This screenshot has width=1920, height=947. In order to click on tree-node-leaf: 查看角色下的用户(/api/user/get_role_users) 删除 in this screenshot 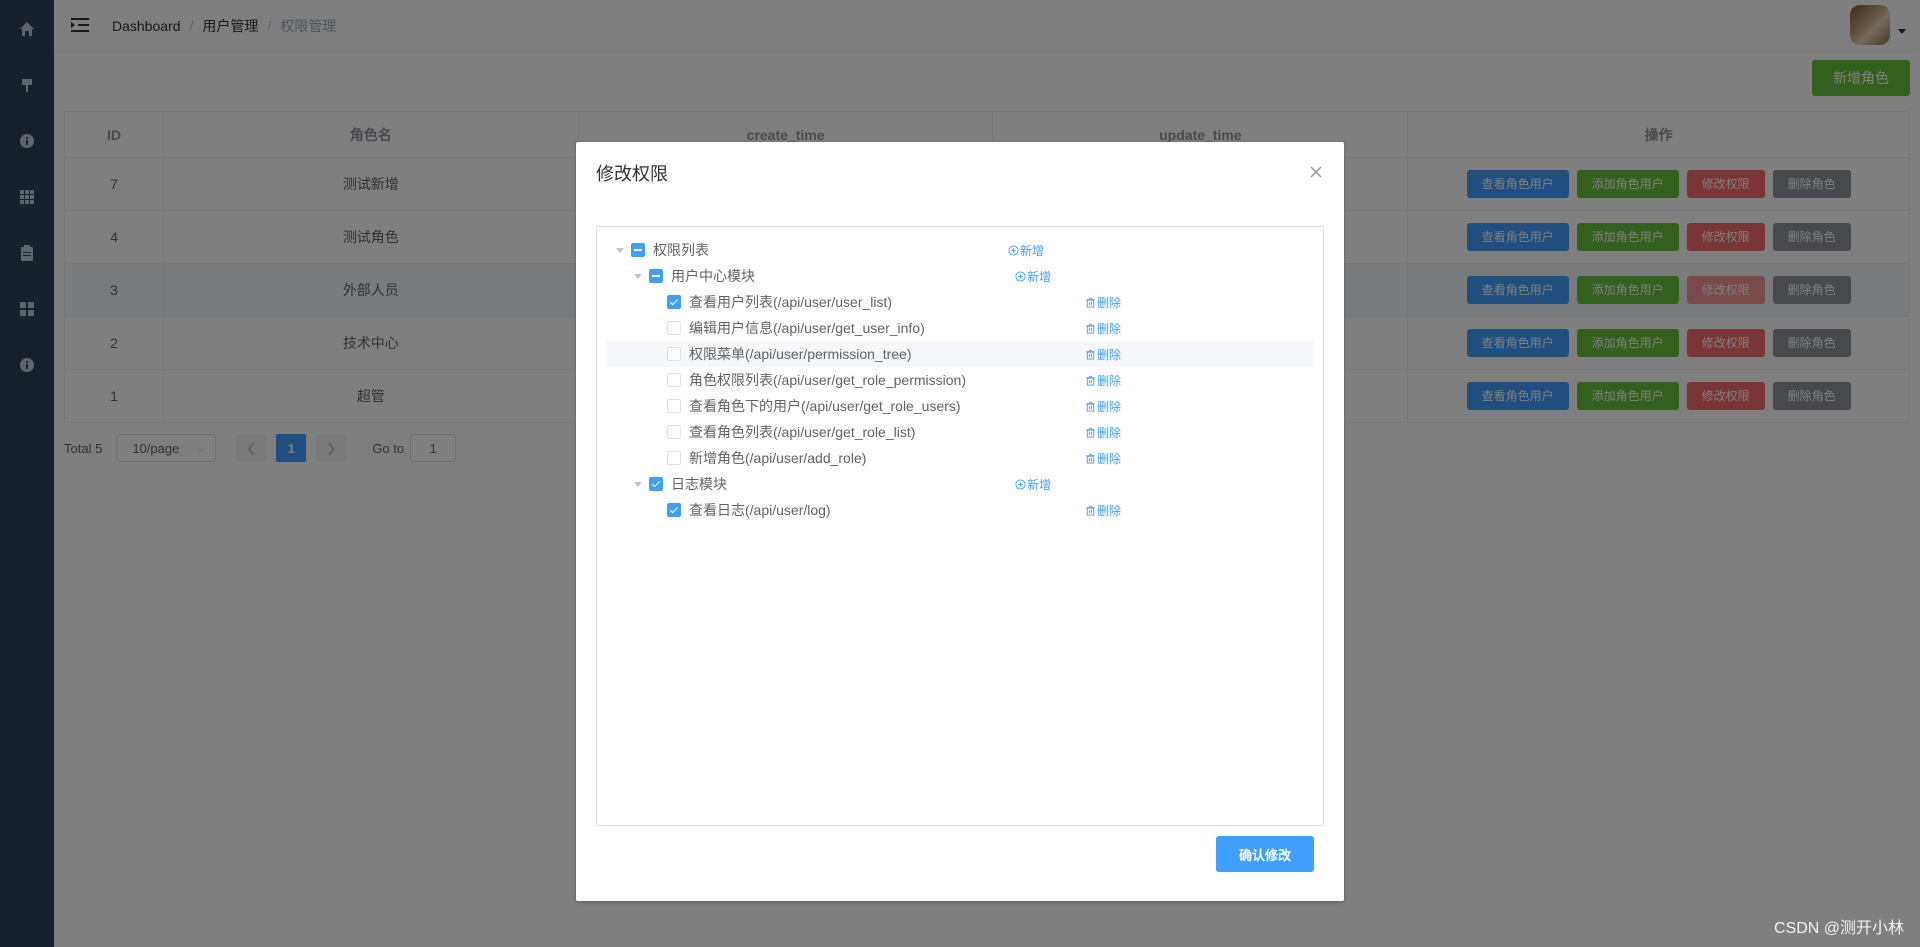, I will do `click(960, 406)`.